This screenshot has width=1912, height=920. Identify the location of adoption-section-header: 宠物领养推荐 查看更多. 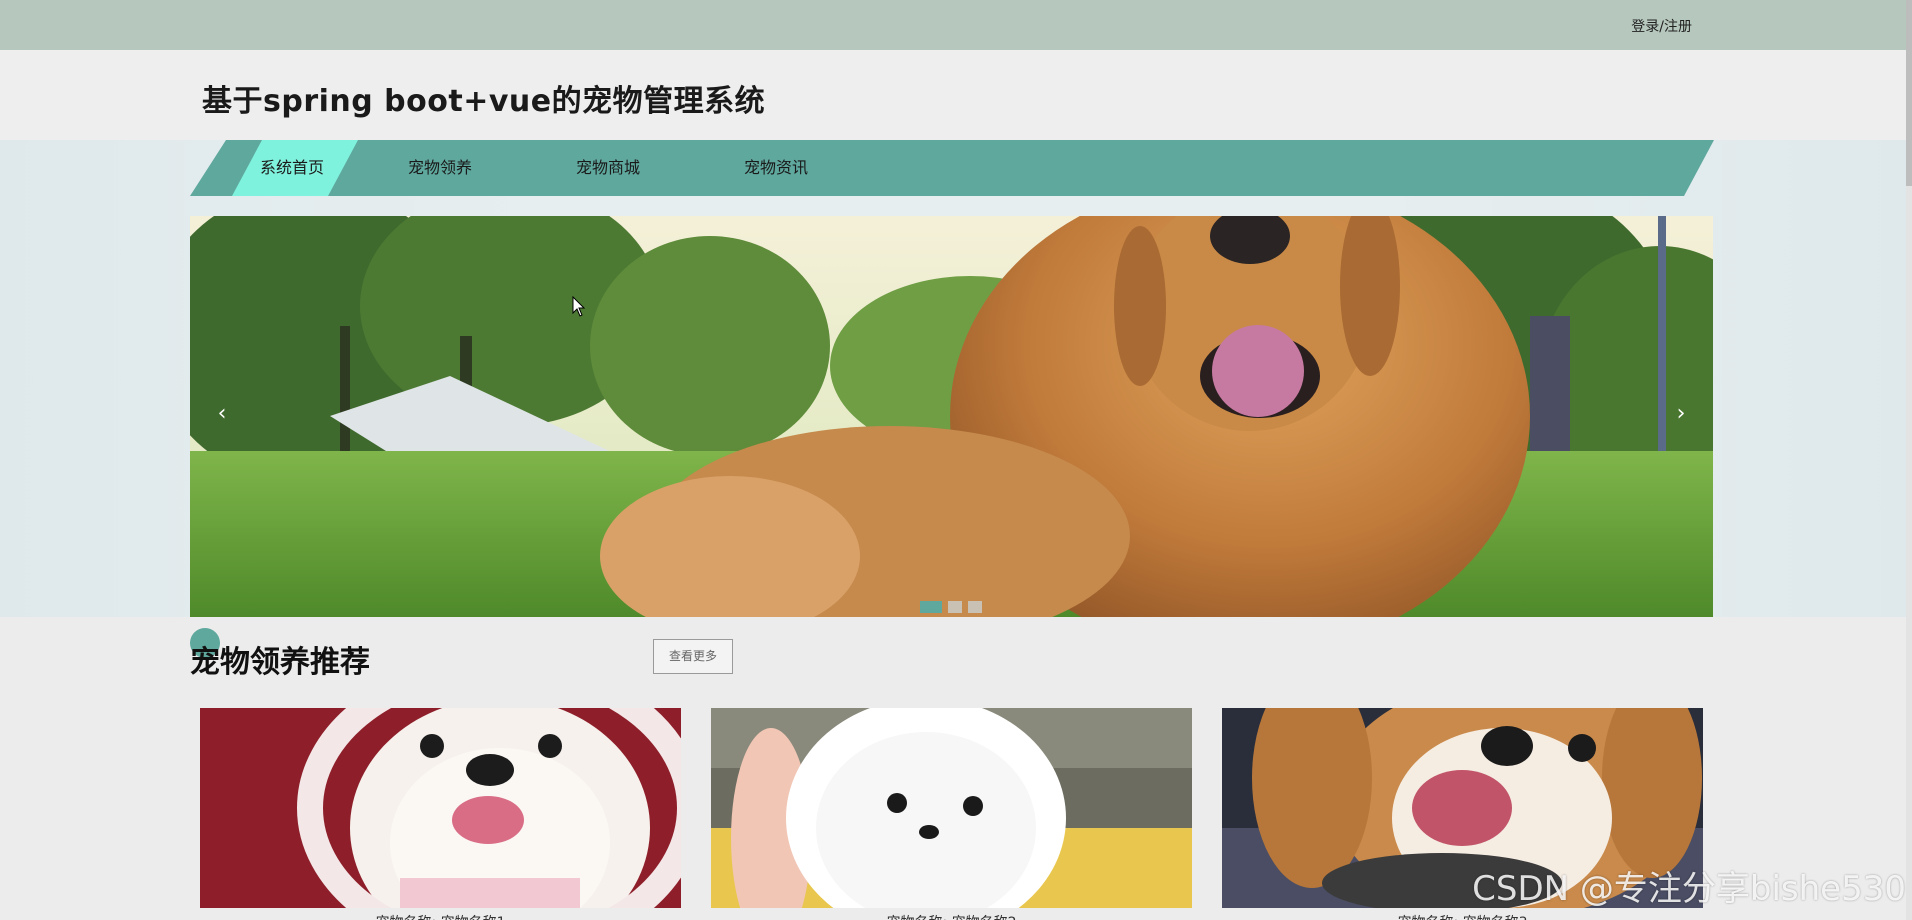
(470, 653).